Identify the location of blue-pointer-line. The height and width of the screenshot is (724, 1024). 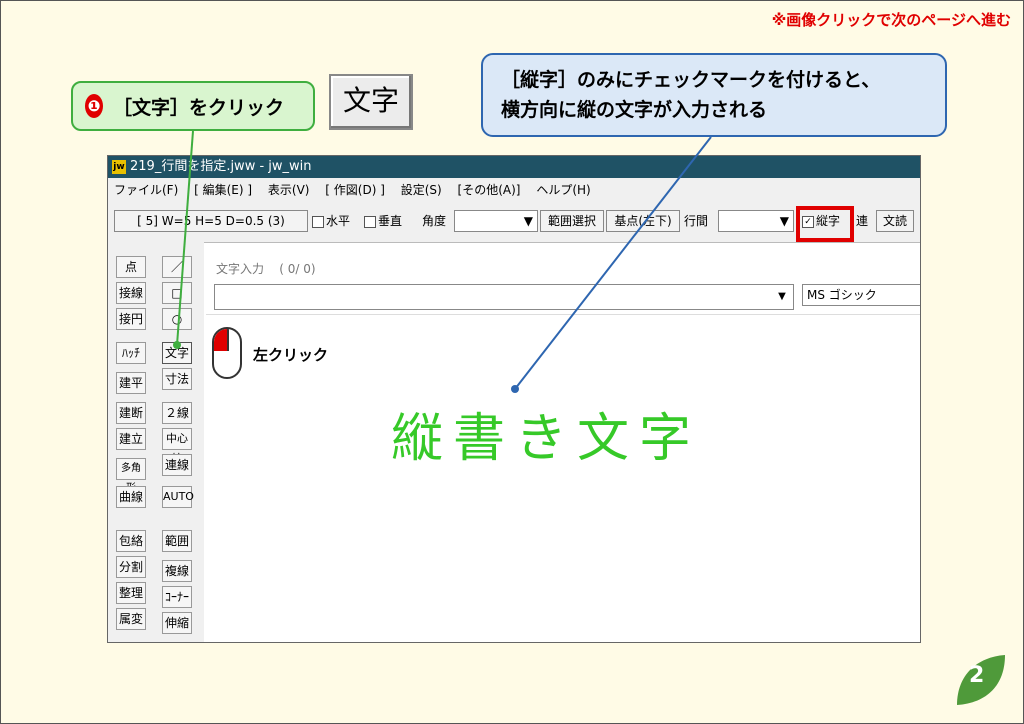
(613, 263).